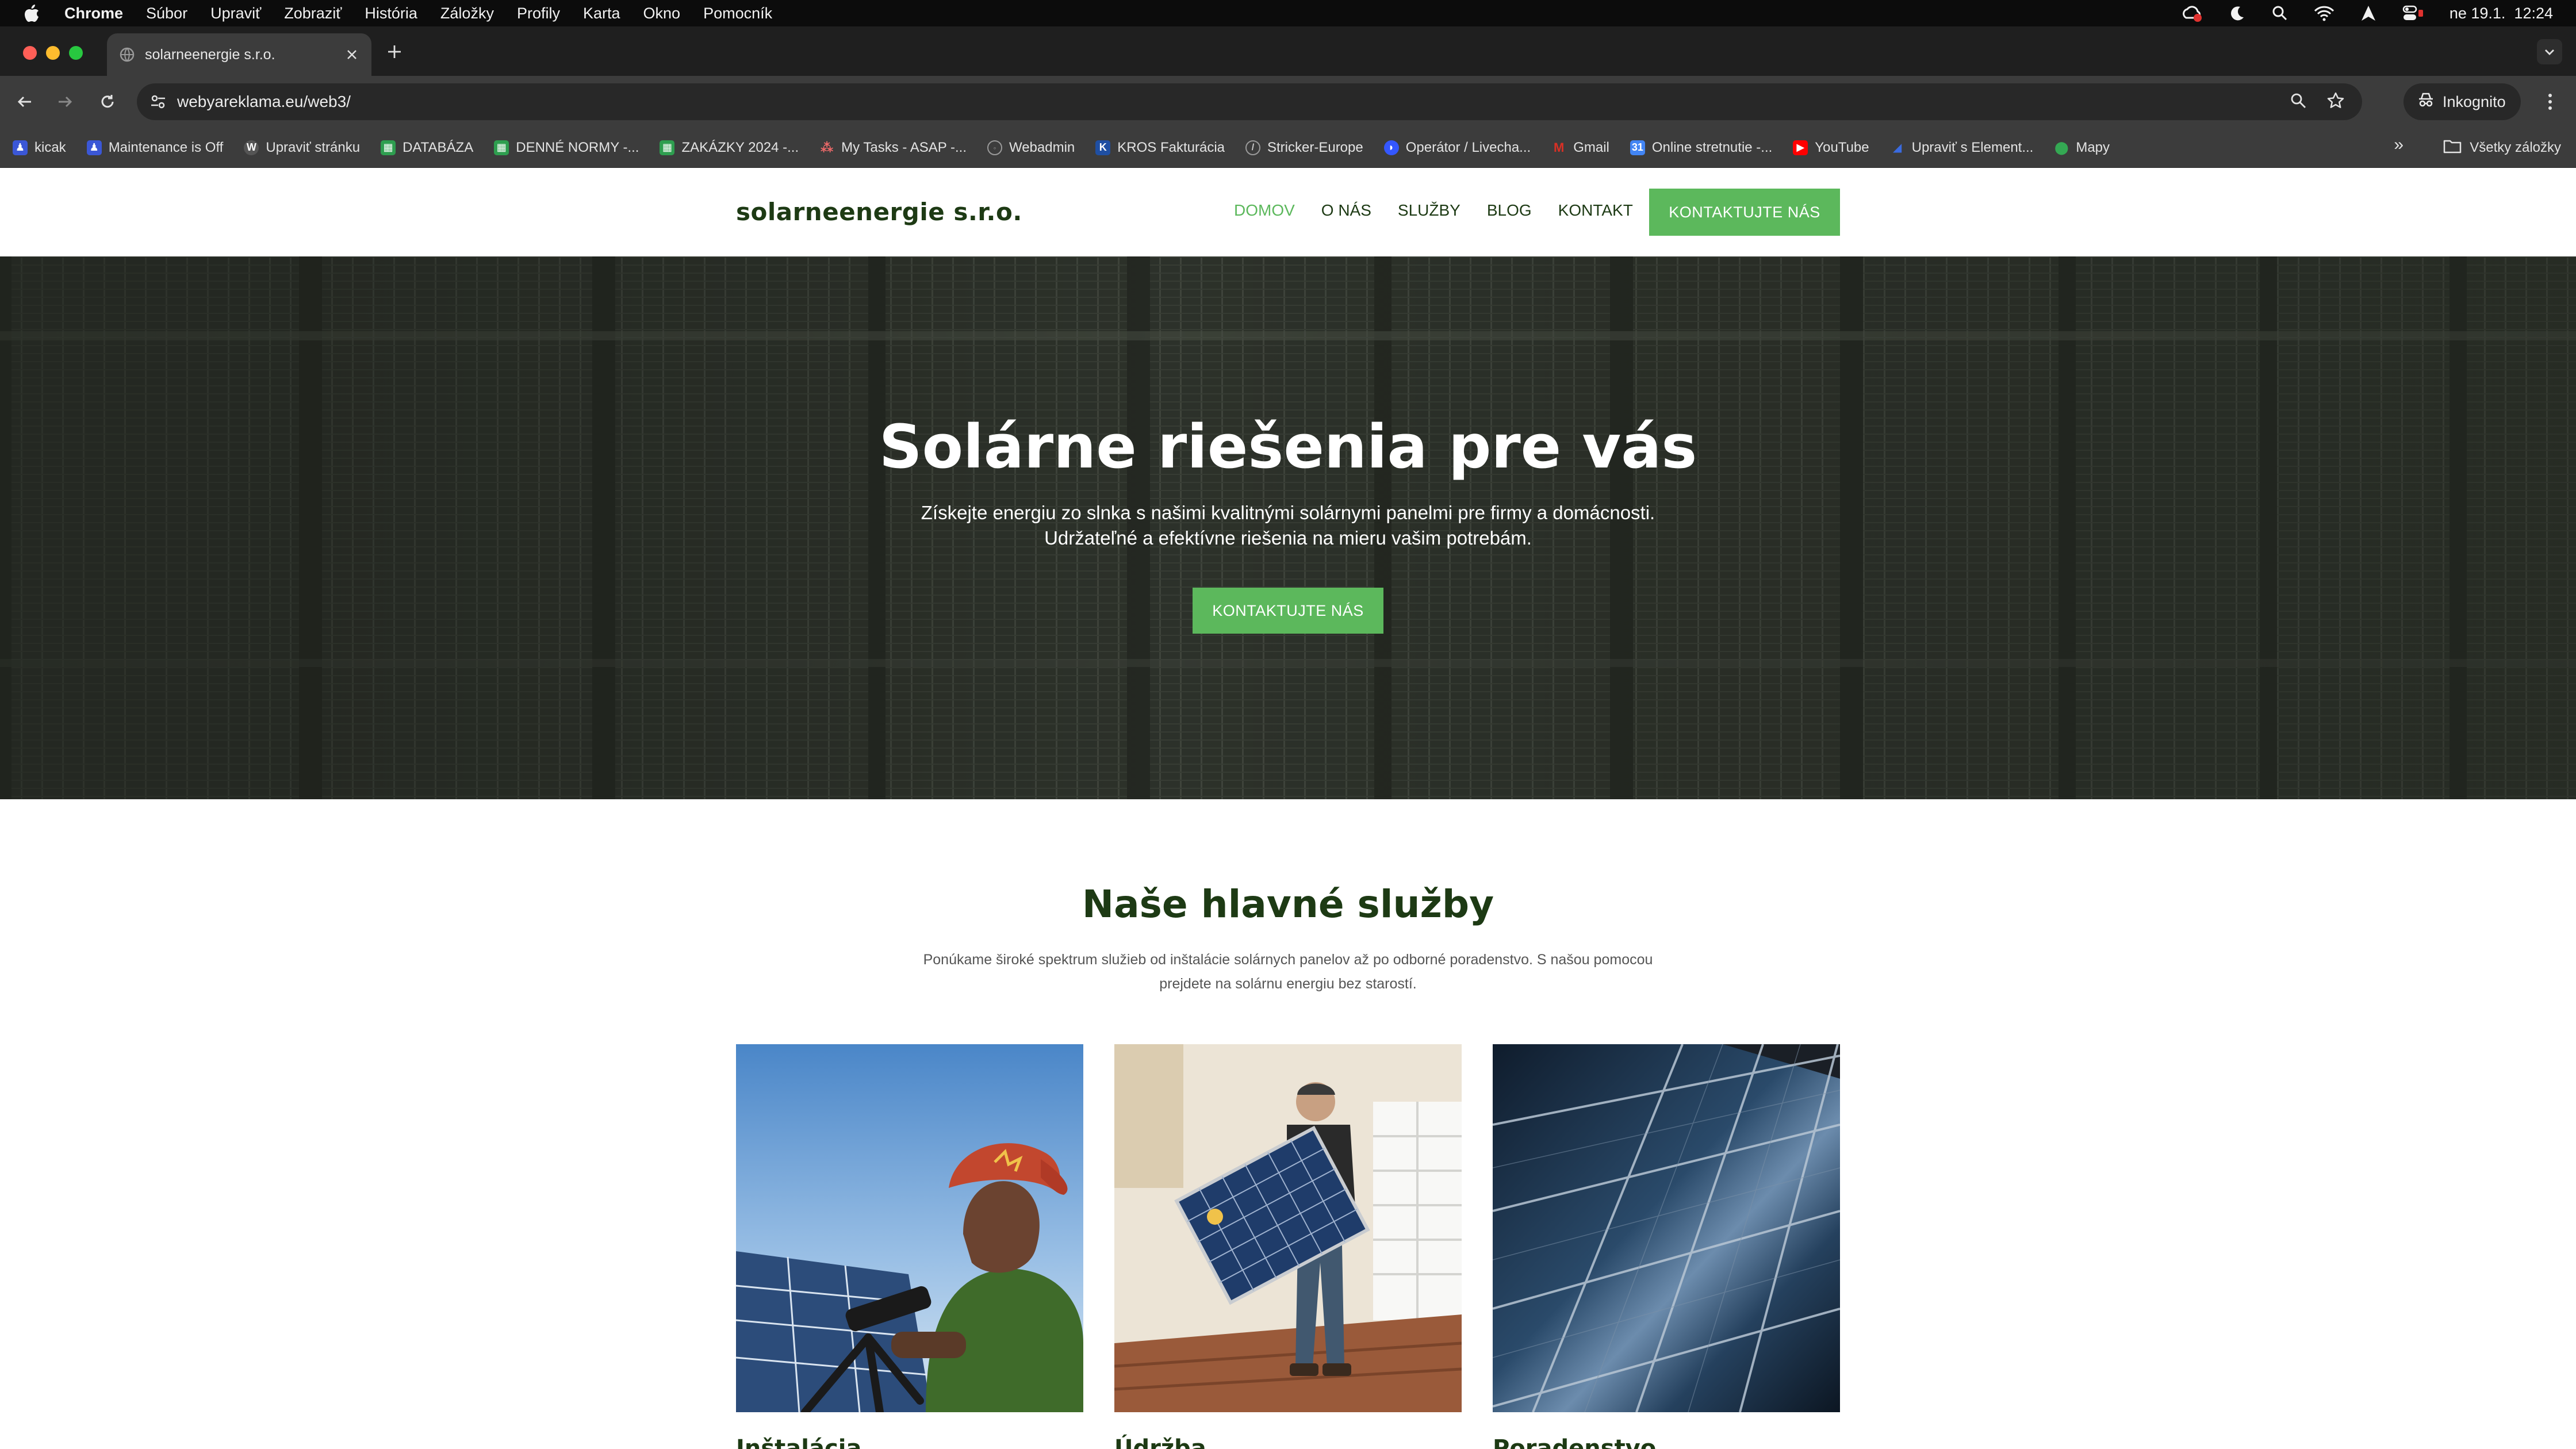 The width and height of the screenshot is (2576, 1449). I want to click on wordpress-icon: W, so click(251, 147).